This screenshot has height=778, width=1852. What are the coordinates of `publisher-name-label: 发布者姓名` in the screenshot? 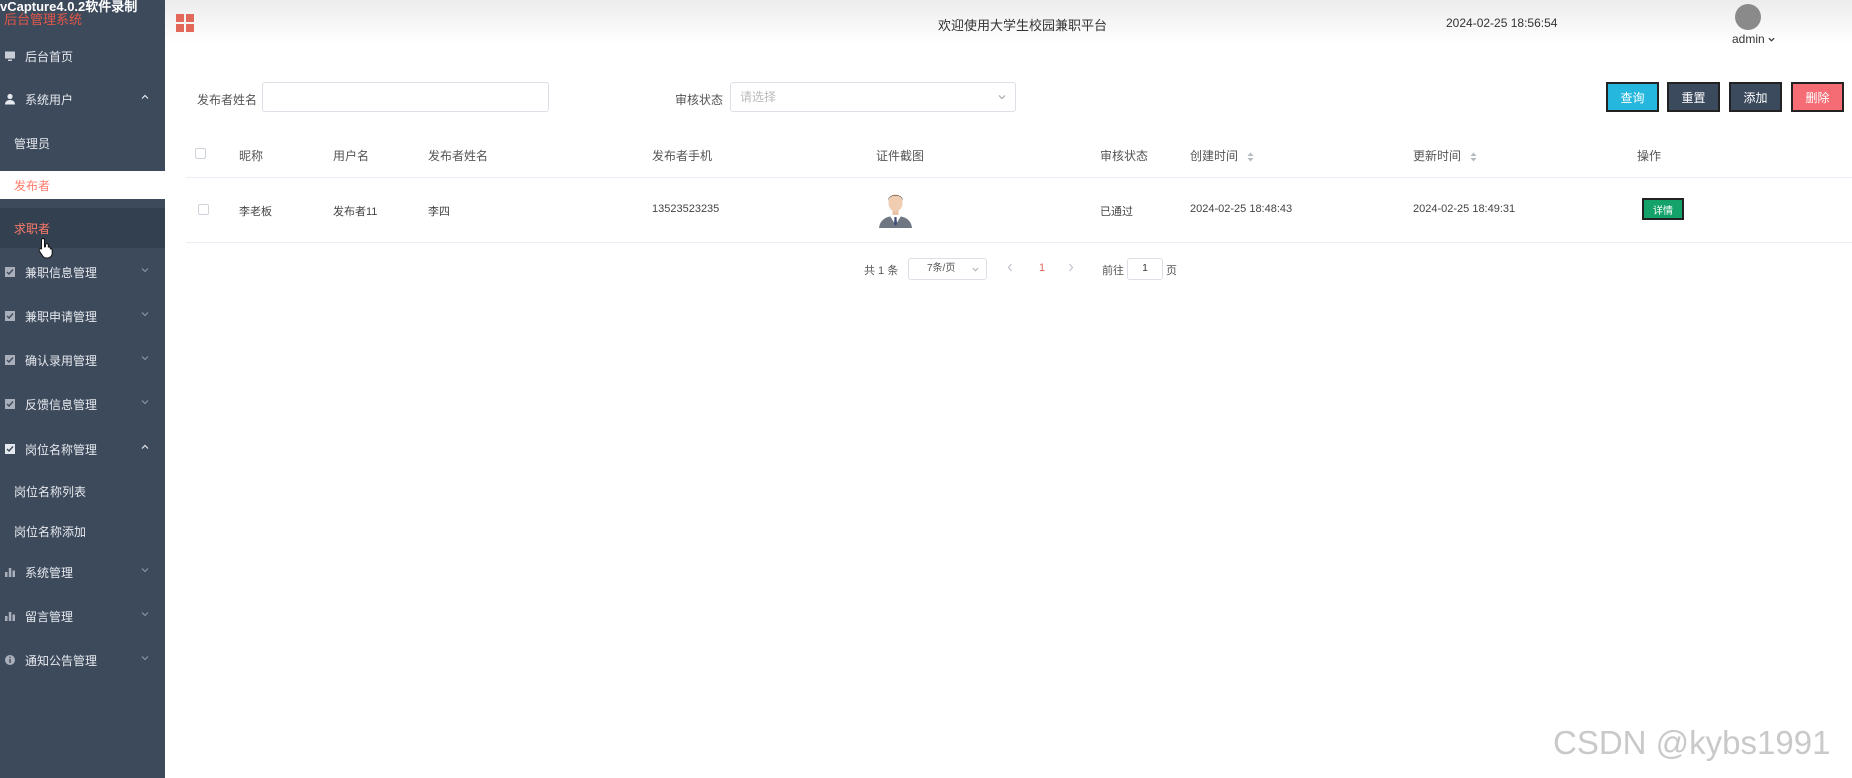 It's located at (227, 100).